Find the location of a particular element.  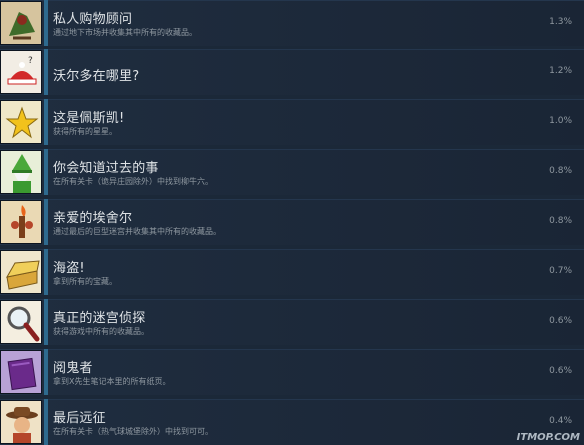

treasure-chest-icon is located at coordinates (21, 272).